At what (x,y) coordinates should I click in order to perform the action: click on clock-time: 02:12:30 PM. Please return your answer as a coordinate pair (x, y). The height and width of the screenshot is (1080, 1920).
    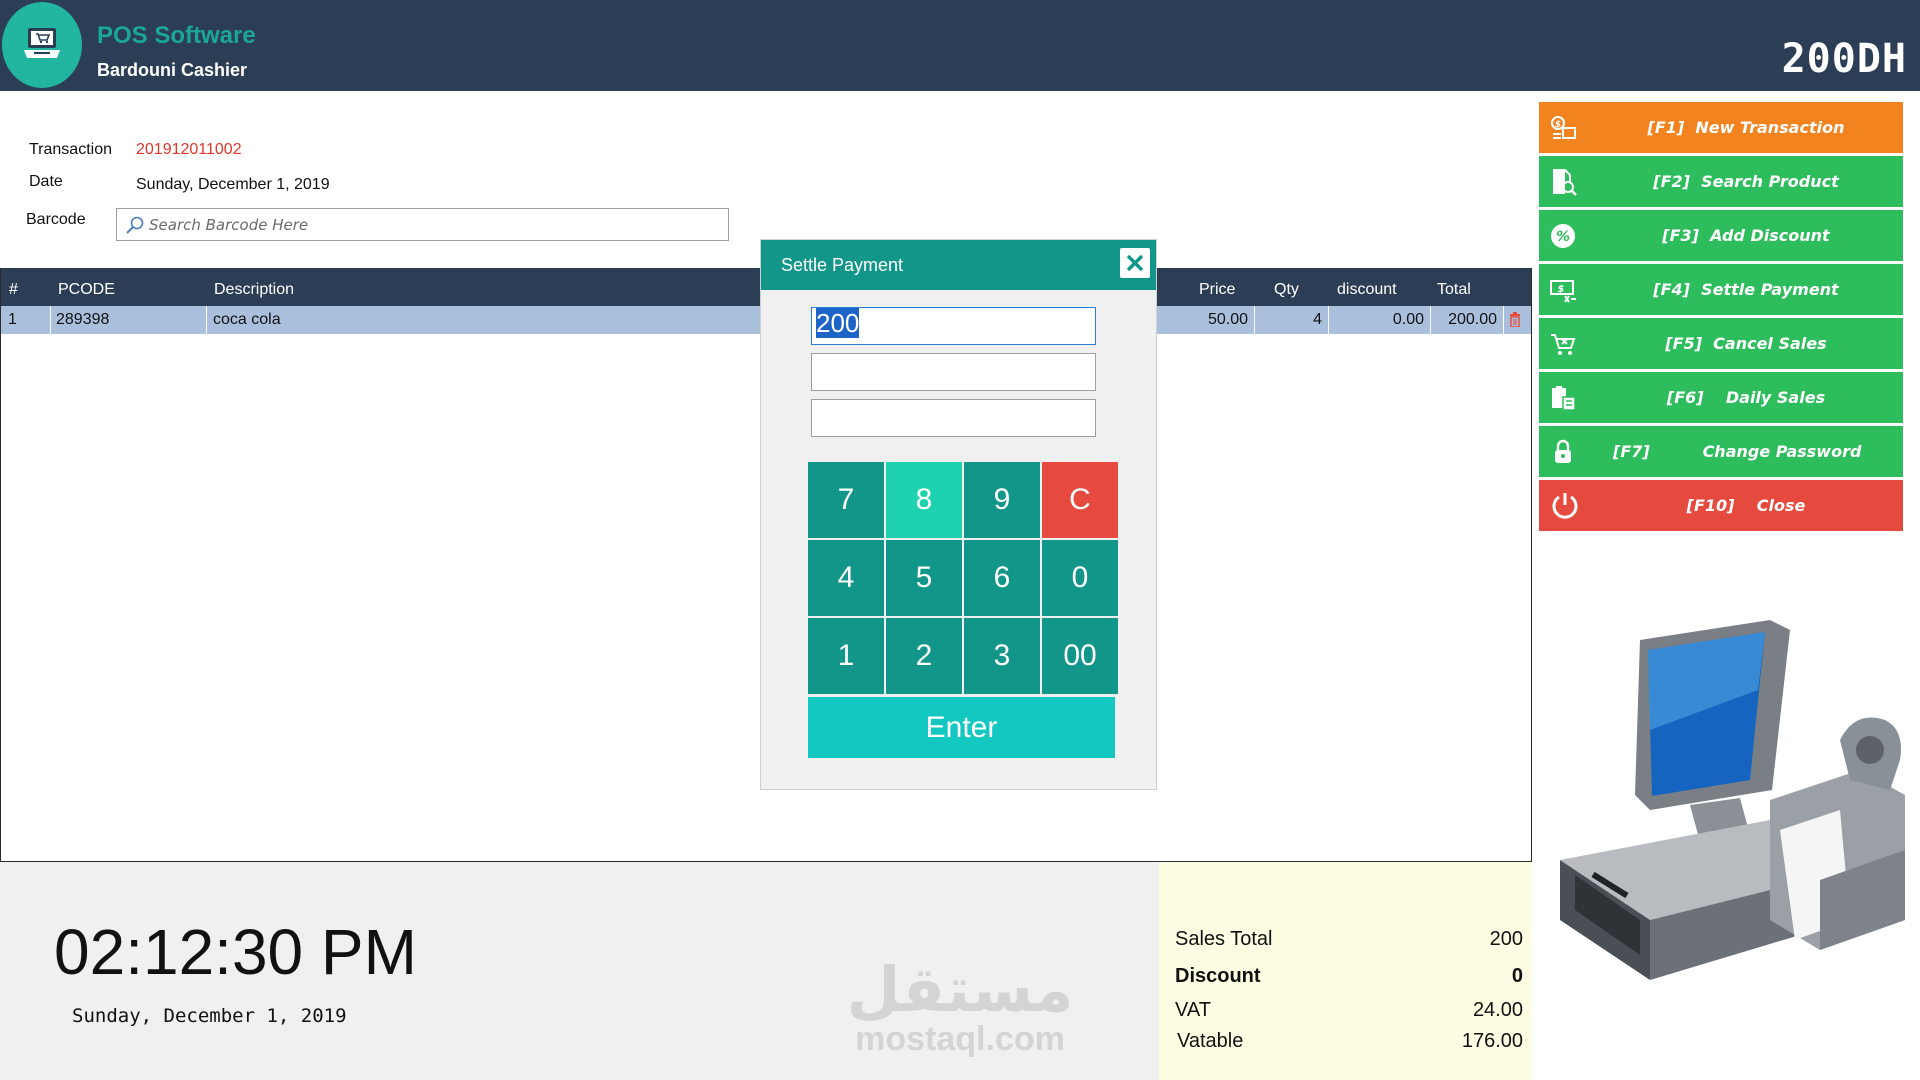
    Looking at the image, I should click on (235, 952).